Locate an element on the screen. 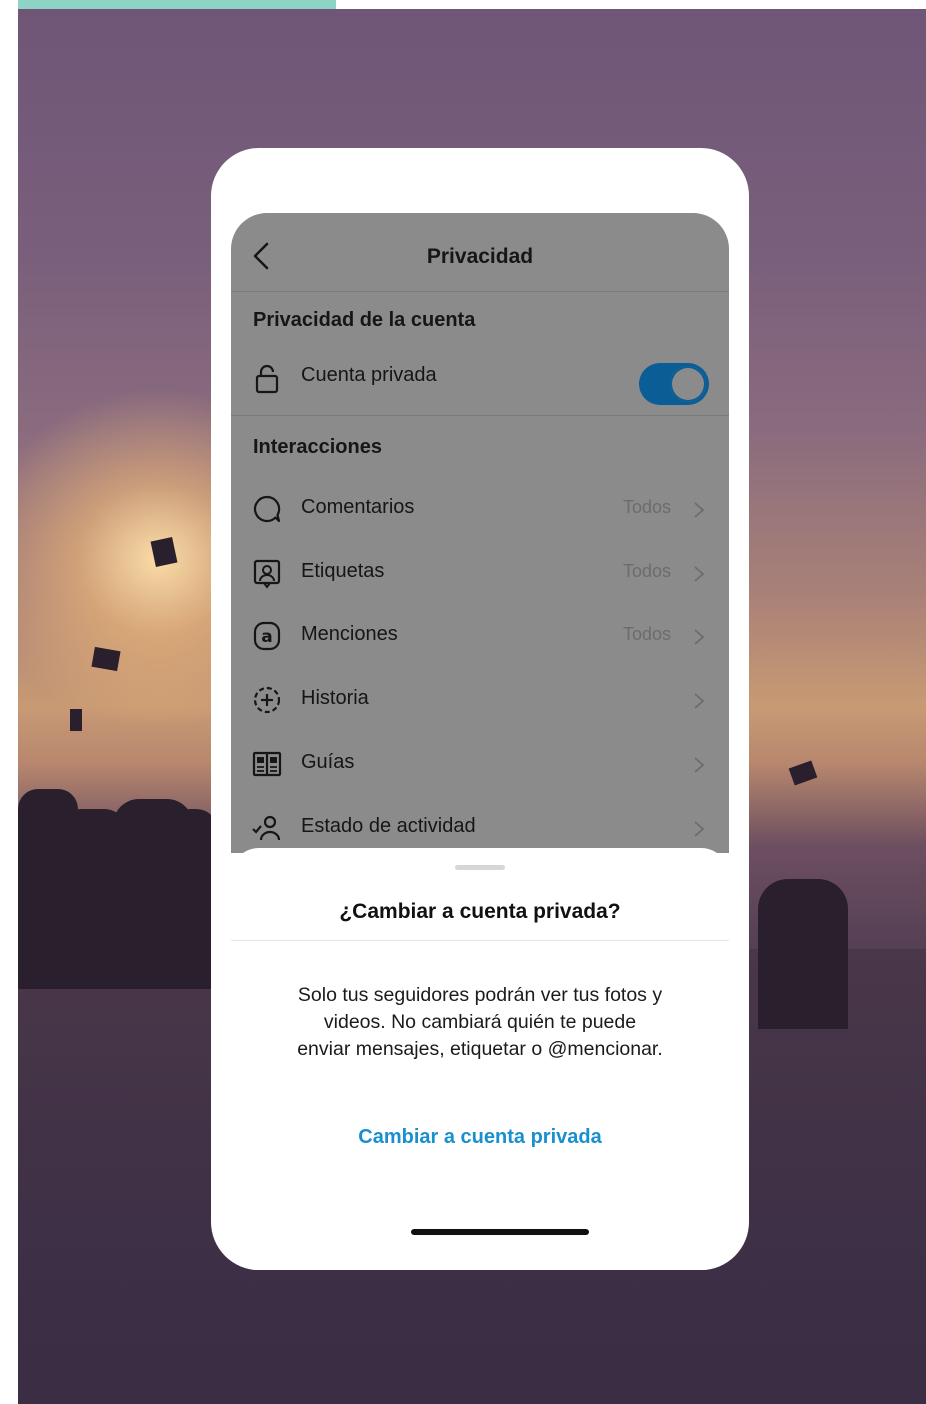  interaction-label: Historia is located at coordinates (335, 698).